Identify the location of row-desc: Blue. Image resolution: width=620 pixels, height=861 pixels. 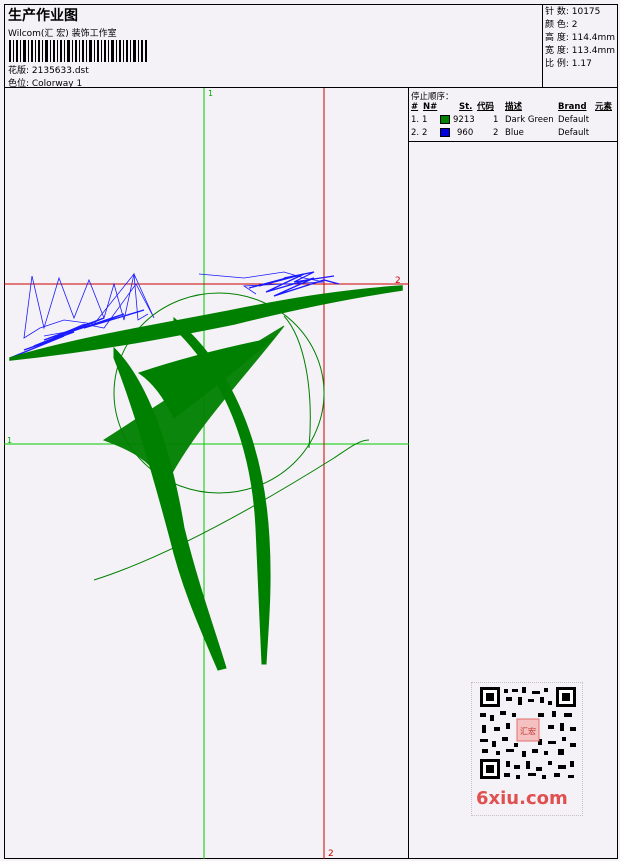
(514, 133).